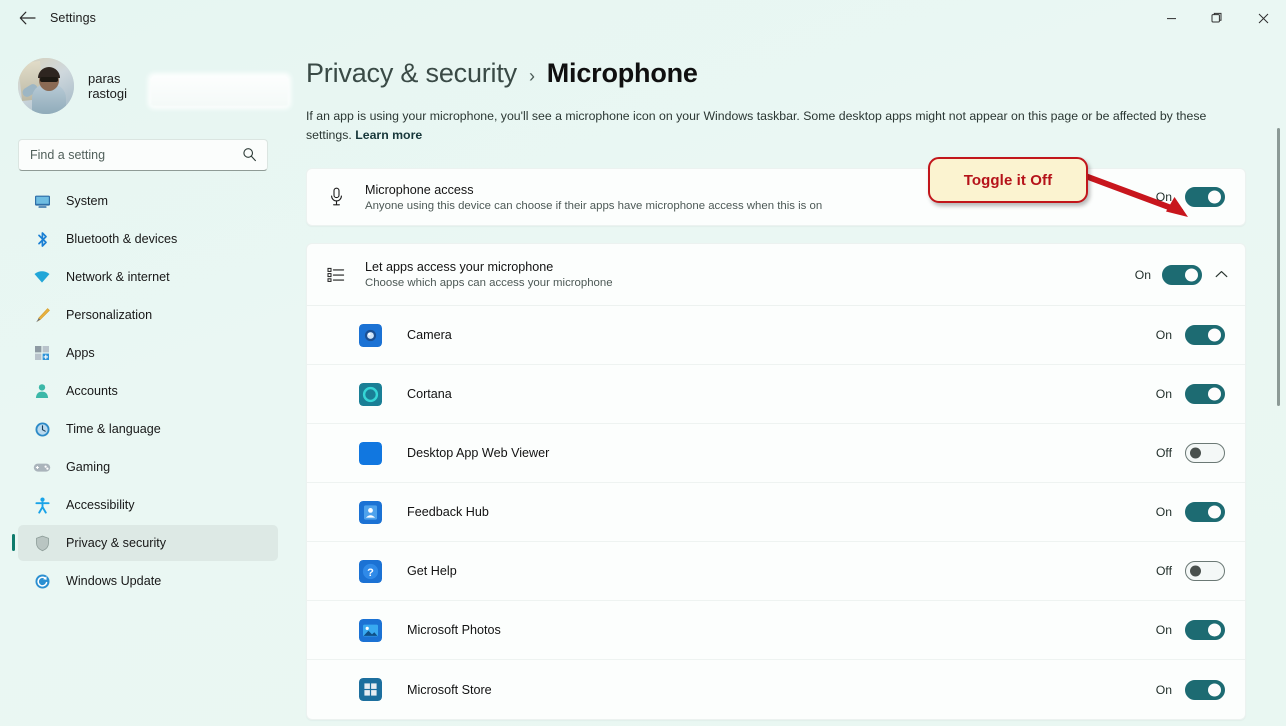 The height and width of the screenshot is (726, 1286). I want to click on profile-email-redacted, so click(219, 90).